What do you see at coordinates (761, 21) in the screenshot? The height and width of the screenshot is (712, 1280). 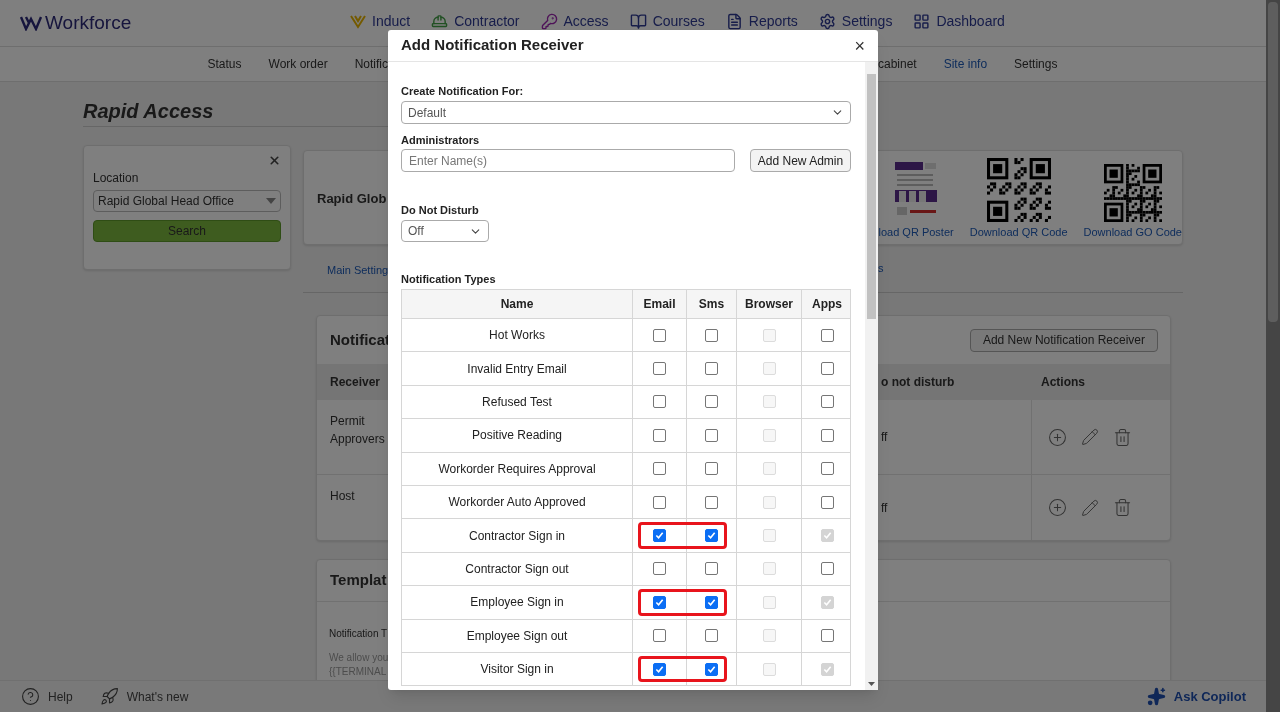 I see `nav-link: Reports` at bounding box center [761, 21].